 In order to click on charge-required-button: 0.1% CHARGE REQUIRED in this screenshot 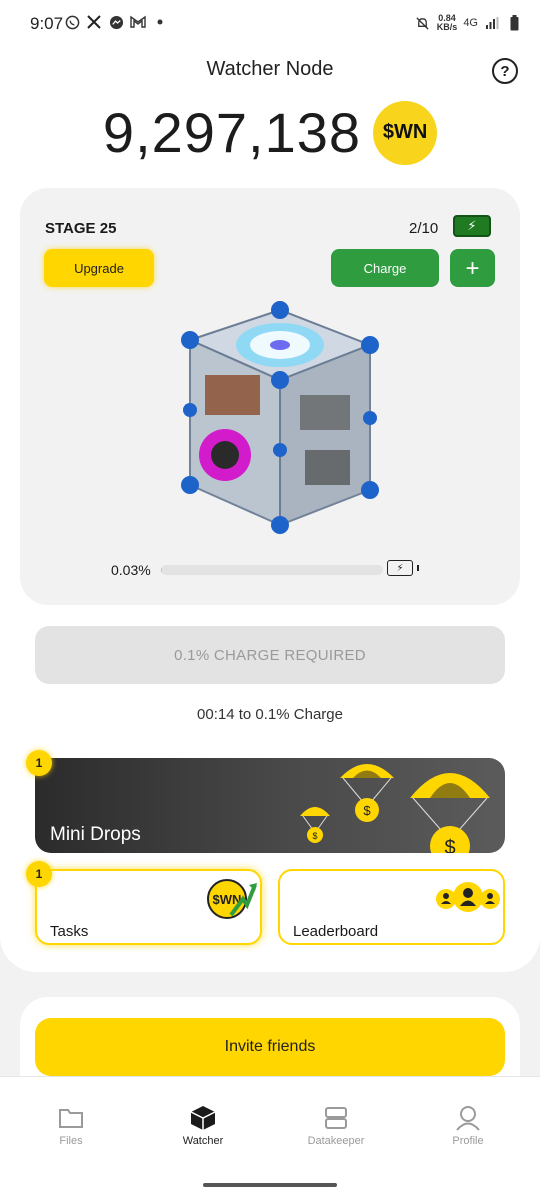, I will do `click(270, 655)`.